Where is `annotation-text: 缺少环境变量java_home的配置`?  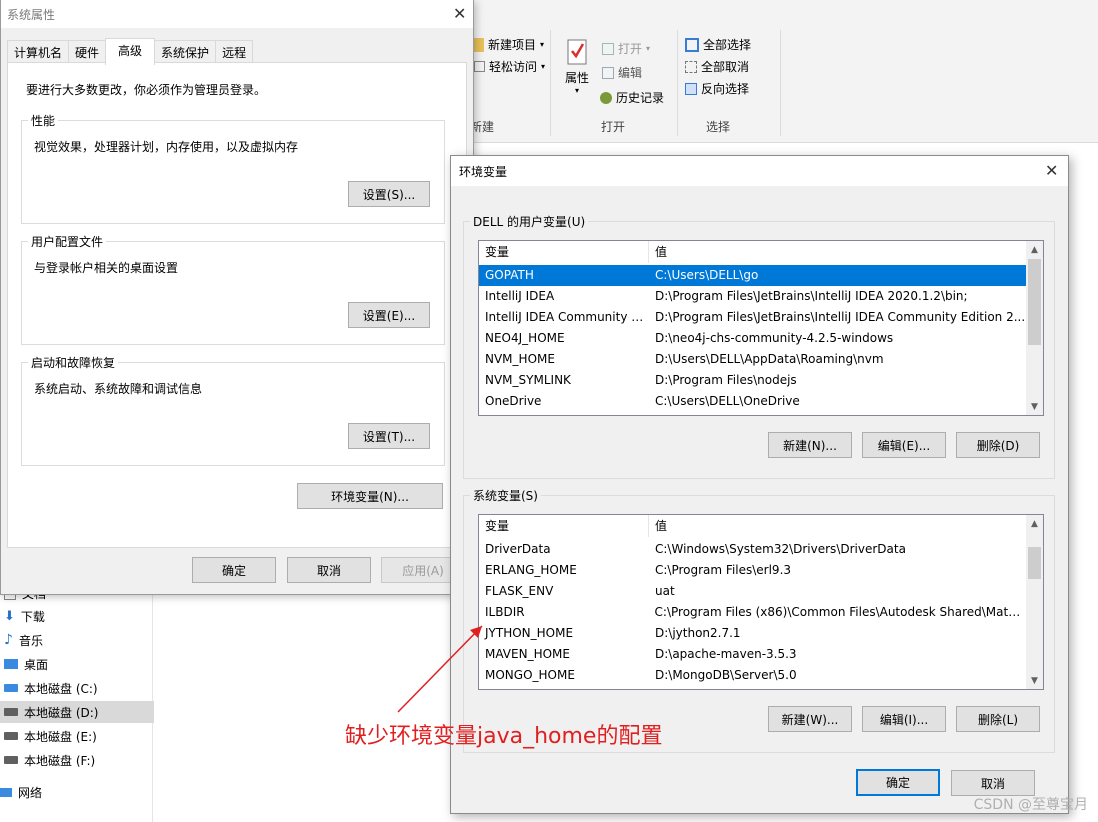 annotation-text: 缺少环境变量java_home的配置 is located at coordinates (504, 736).